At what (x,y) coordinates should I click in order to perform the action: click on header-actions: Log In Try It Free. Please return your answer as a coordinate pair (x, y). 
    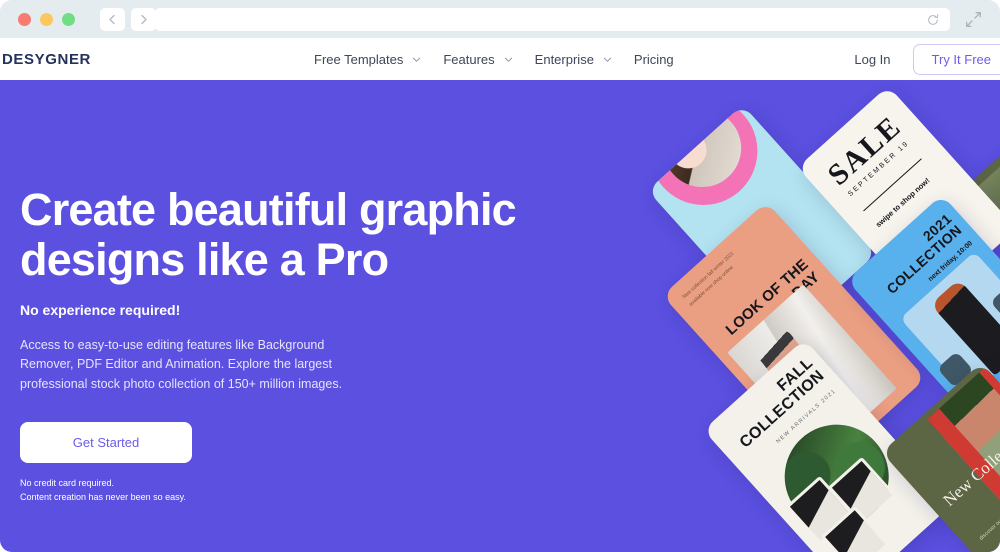
    Looking at the image, I should click on (927, 59).